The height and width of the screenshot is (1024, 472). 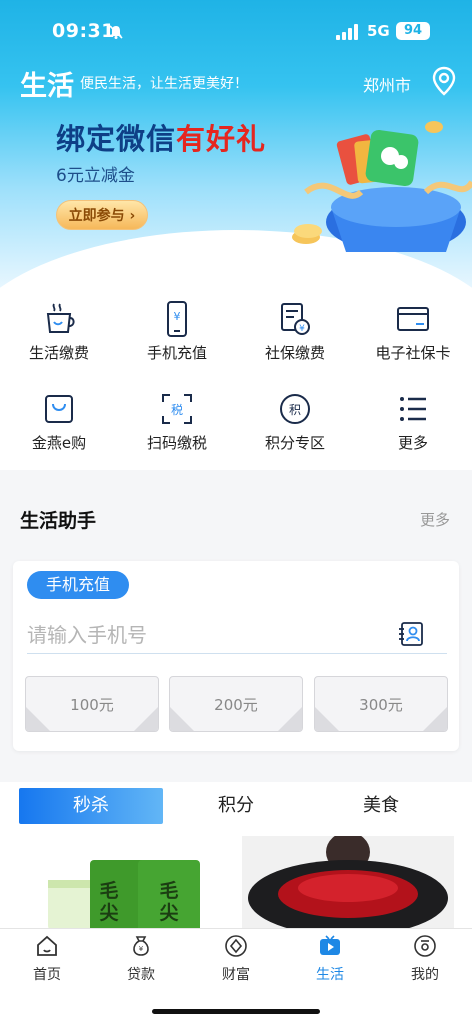 What do you see at coordinates (295, 336) in the screenshot?
I see `service-social-security: ¥ 社保缴费` at bounding box center [295, 336].